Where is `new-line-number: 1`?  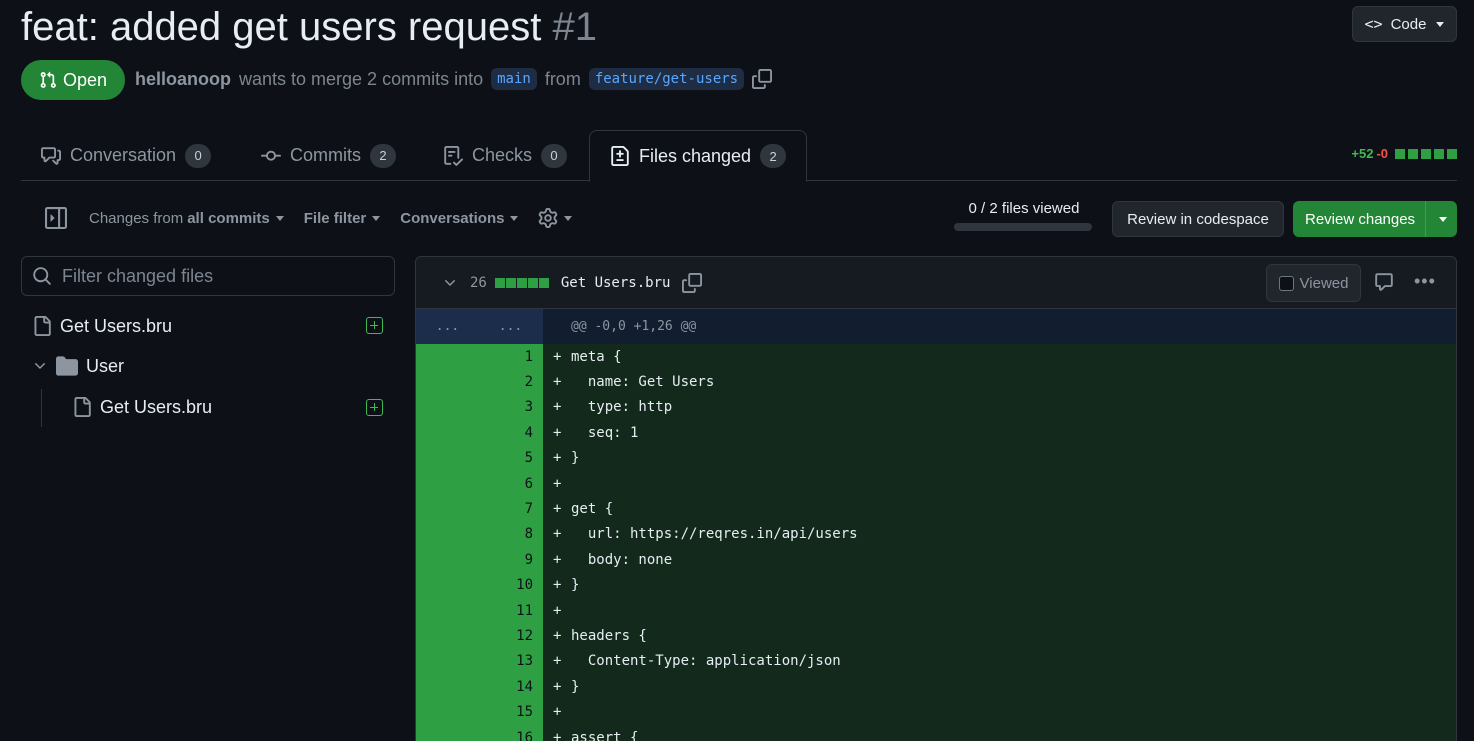
new-line-number: 1 is located at coordinates (511, 357).